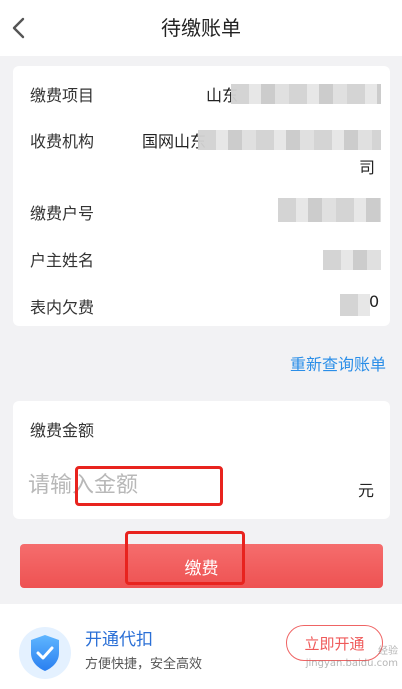 The width and height of the screenshot is (402, 689). I want to click on masked-payee, so click(289, 140).